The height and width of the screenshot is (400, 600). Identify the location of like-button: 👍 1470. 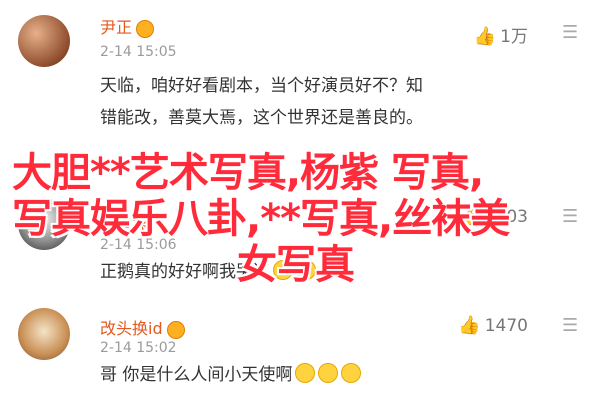
(493, 325).